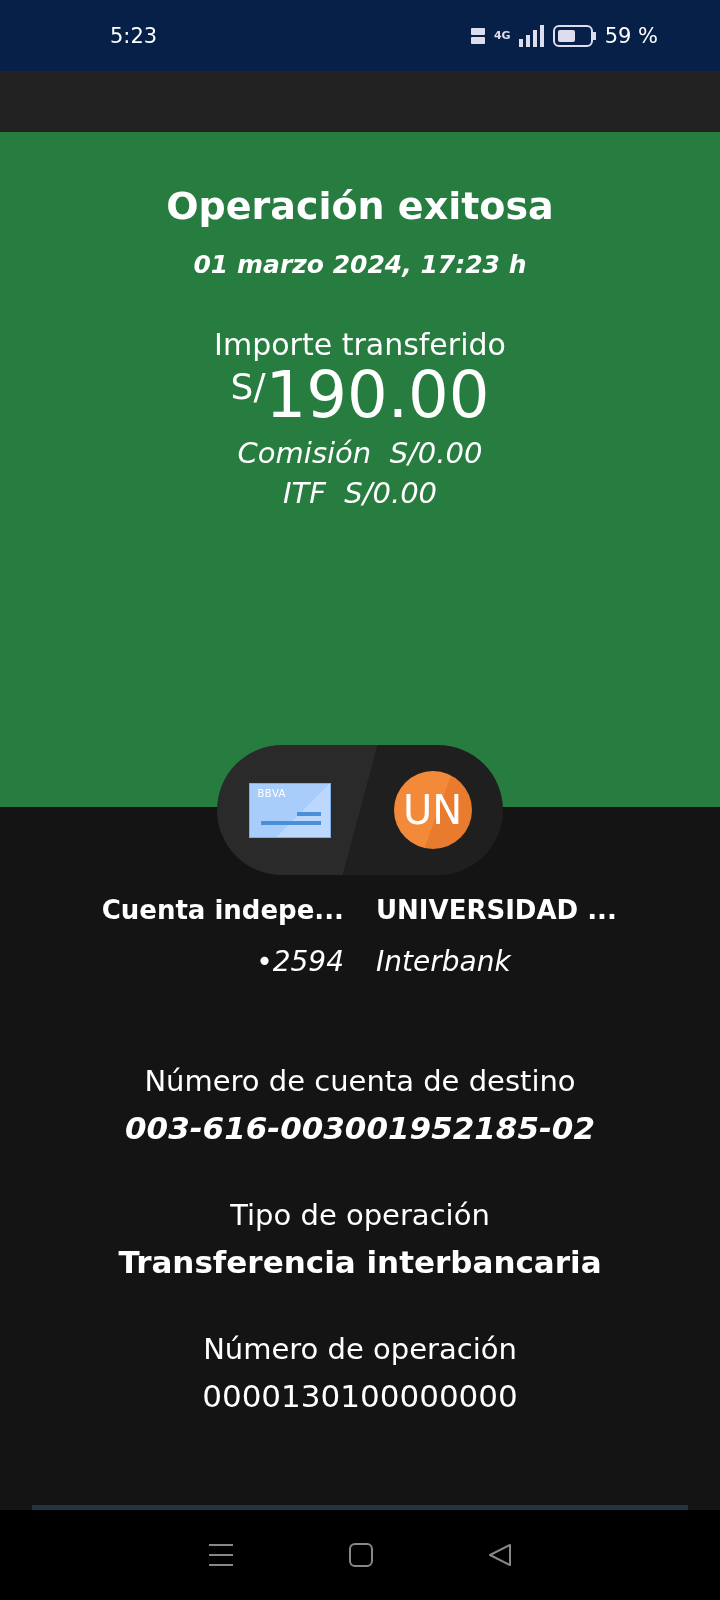 The height and width of the screenshot is (1600, 720). What do you see at coordinates (360, 1128) in the screenshot?
I see `detail-value: 003-616-003001952185-02` at bounding box center [360, 1128].